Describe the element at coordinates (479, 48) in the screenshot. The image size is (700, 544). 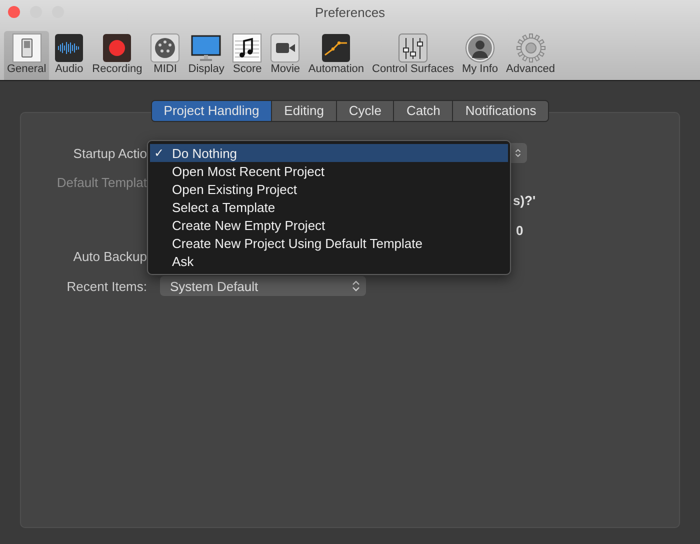
I see `person-icon` at that location.